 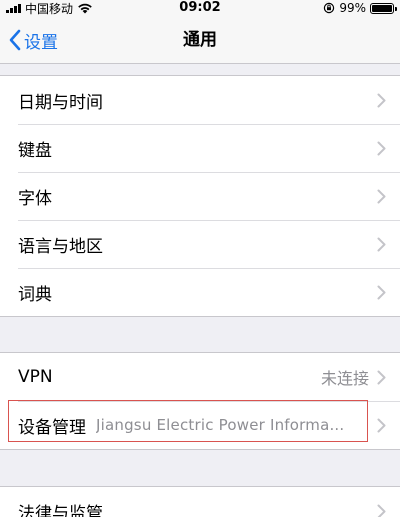 I want to click on settings-group-3: 法律与监管, so click(x=200, y=501).